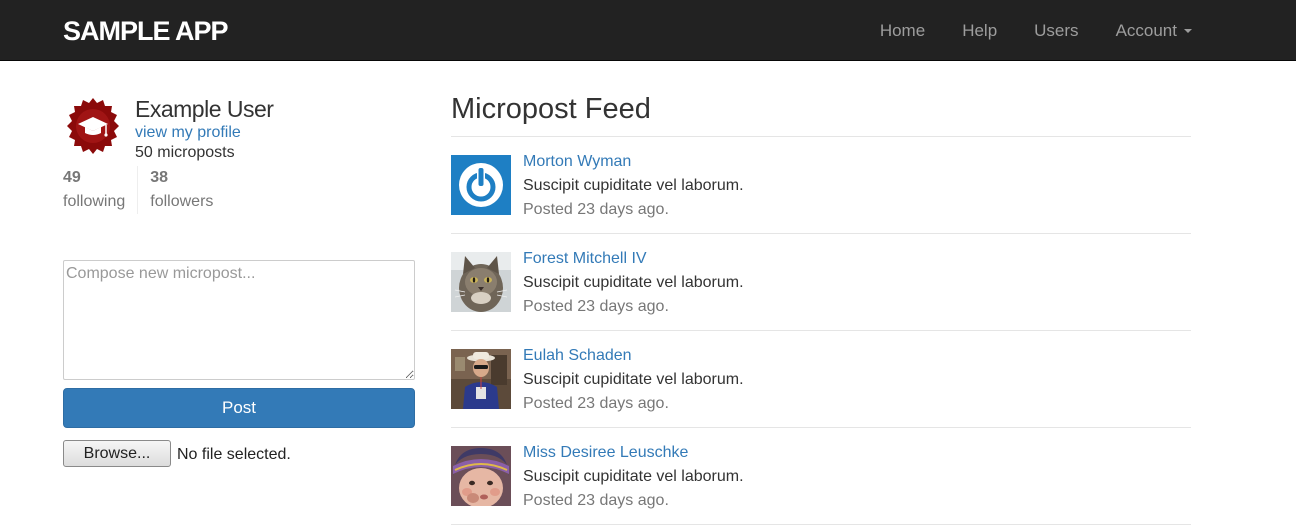 This screenshot has height=526, width=1296. Describe the element at coordinates (648, 30) in the screenshot. I see `navbar: SAMPLE APP Home Help Users Account` at that location.